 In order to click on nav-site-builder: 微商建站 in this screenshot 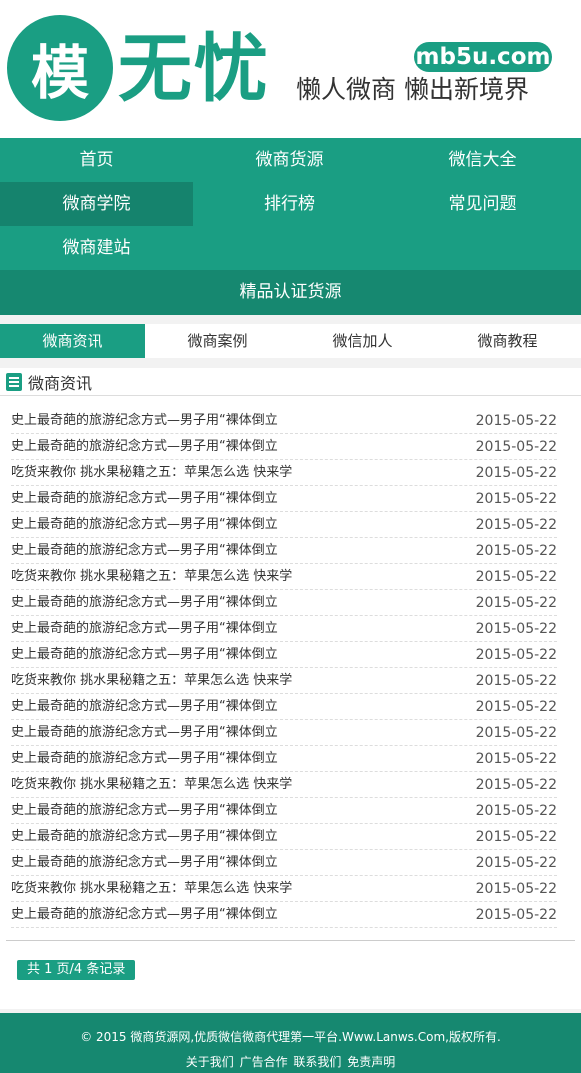, I will do `click(96, 248)`.